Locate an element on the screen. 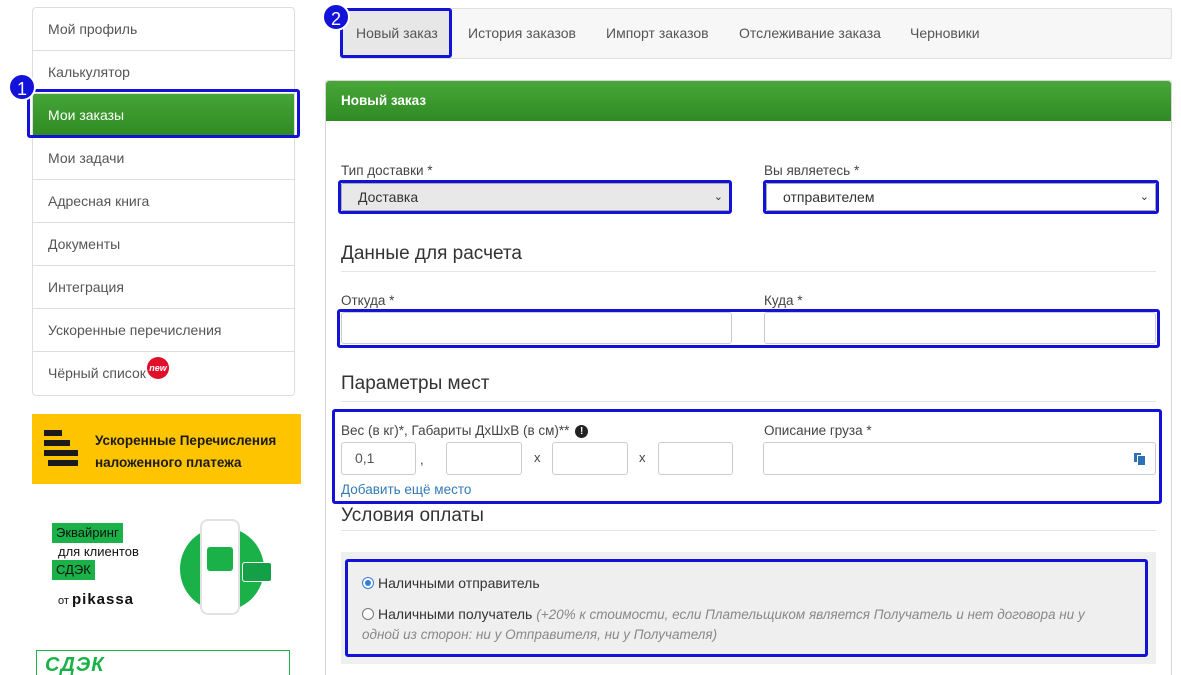 This screenshot has width=1181, height=675. width-input is located at coordinates (590, 458).